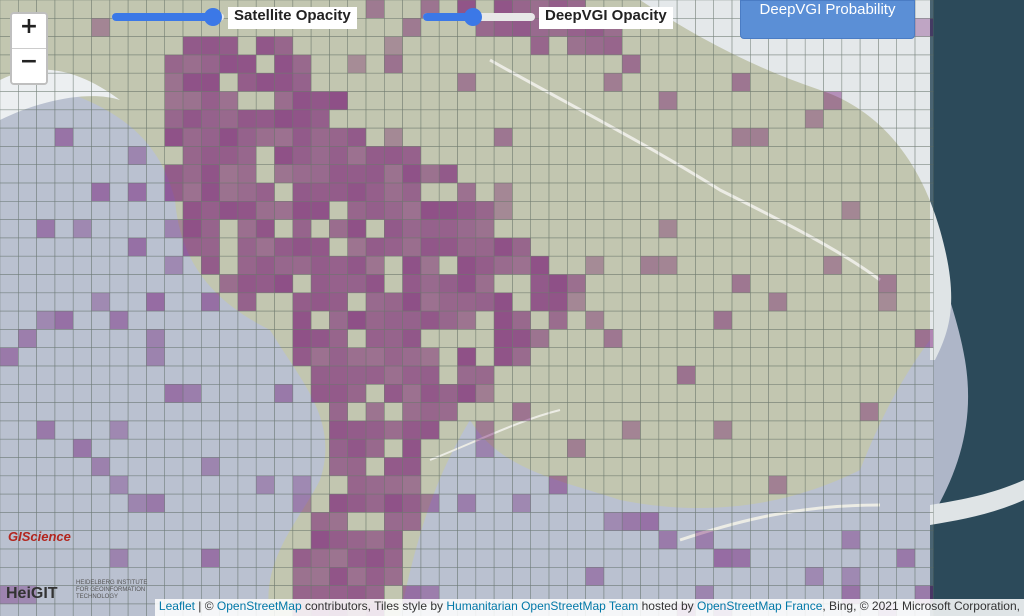 This screenshot has height=616, width=1024. Describe the element at coordinates (542, 606) in the screenshot. I see `hot-link: Humanitarian OpenStreetMap Team` at that location.